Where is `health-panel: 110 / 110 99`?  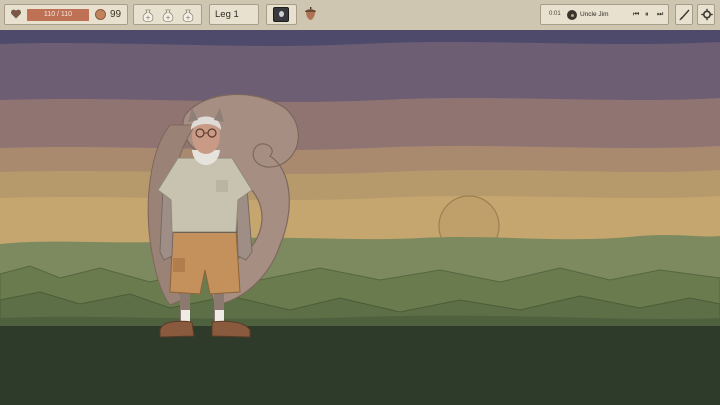 health-panel: 110 / 110 99 is located at coordinates (66, 14).